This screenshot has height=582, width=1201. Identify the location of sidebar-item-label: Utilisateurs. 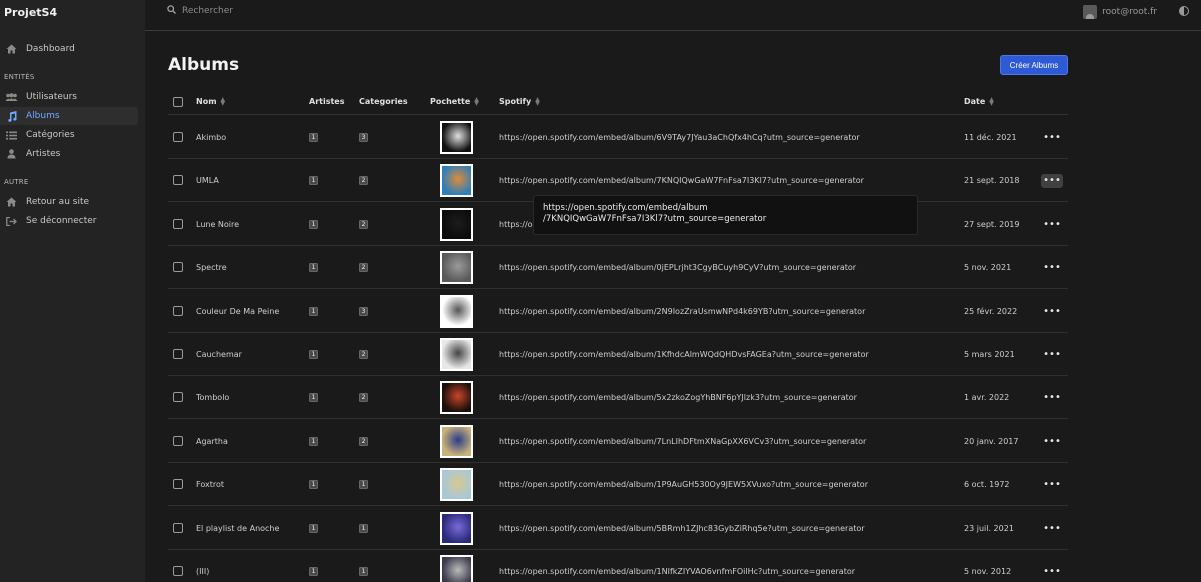
(51, 97).